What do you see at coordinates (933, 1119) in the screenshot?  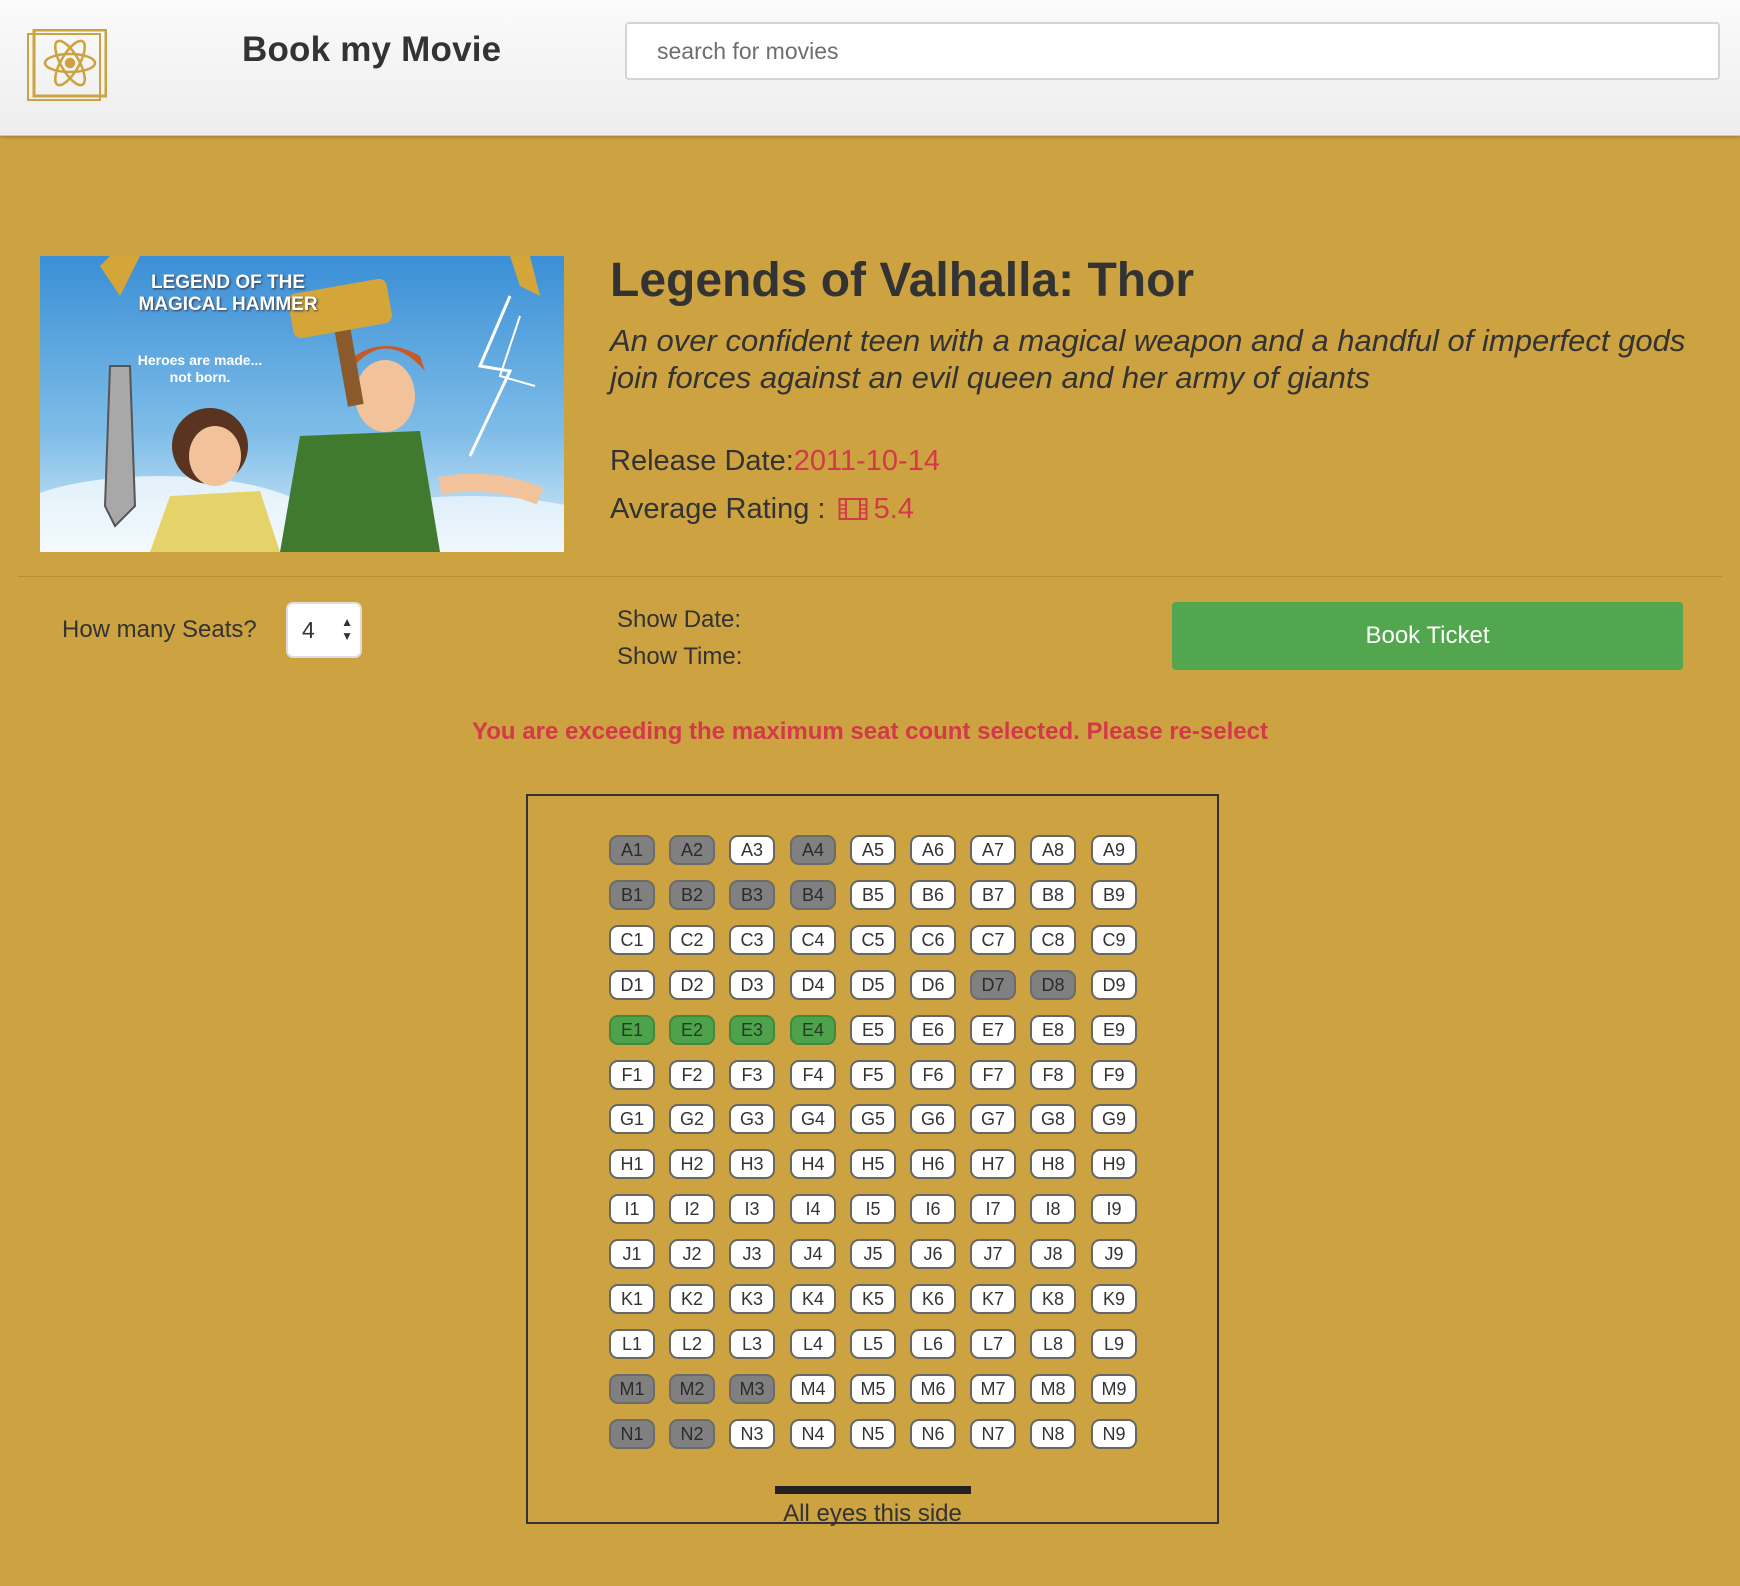 I see `seat-g6: G6` at bounding box center [933, 1119].